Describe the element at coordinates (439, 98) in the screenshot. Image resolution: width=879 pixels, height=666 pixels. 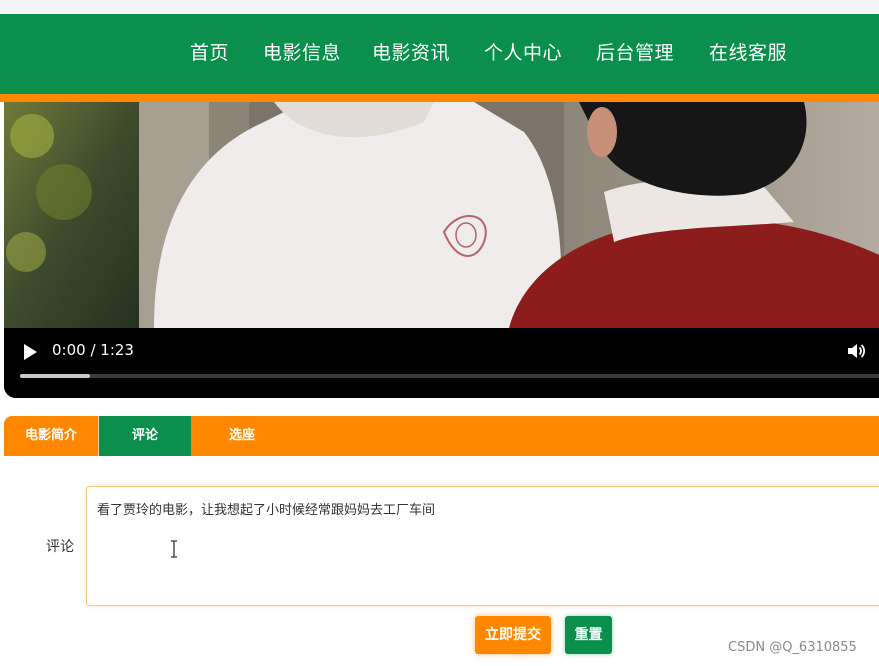
I see `nav-underline` at that location.